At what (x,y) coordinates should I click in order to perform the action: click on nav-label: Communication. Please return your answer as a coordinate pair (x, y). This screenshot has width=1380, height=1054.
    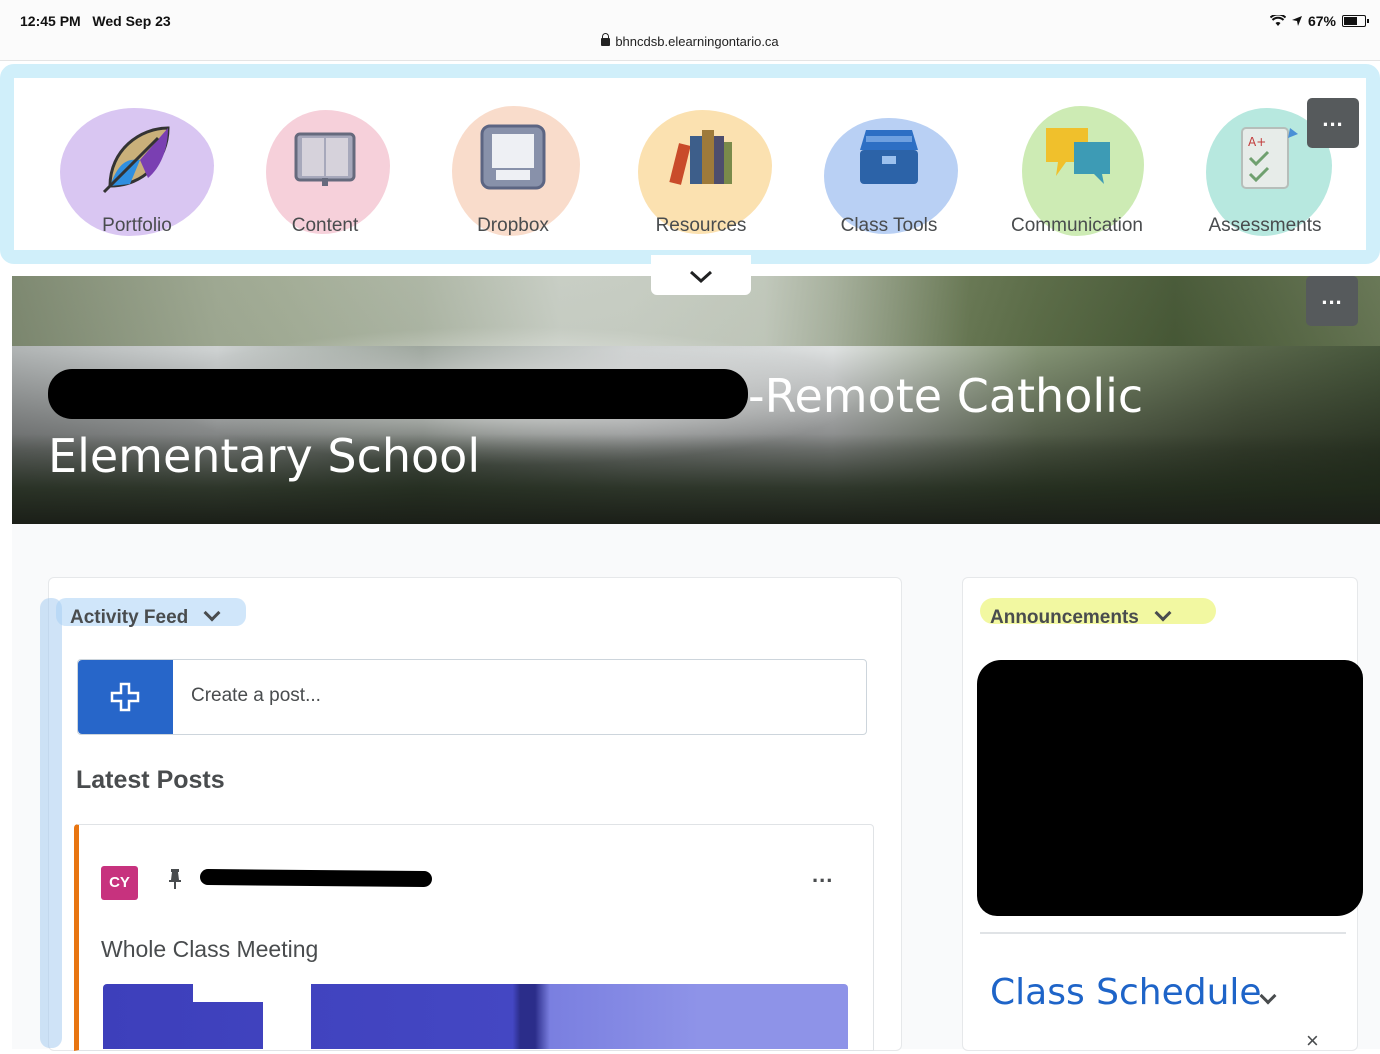
    Looking at the image, I should click on (1077, 225).